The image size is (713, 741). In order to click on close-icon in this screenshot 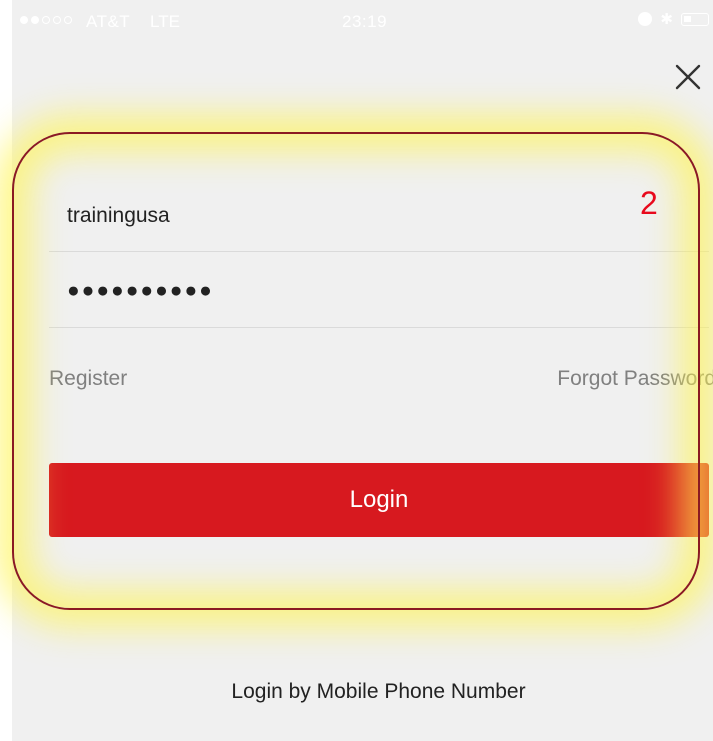, I will do `click(688, 77)`.